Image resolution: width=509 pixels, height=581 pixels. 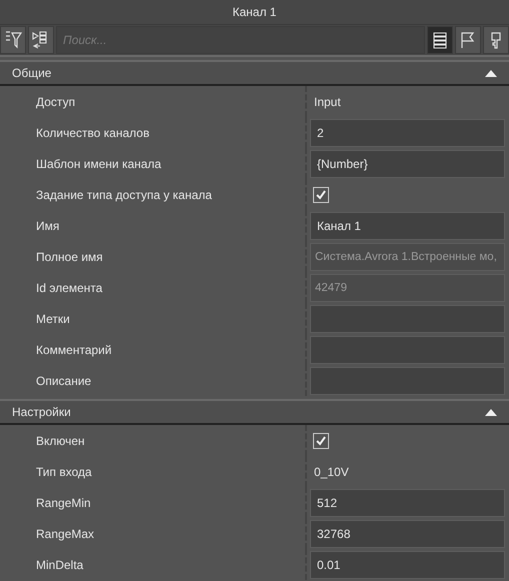 I want to click on value-text: Input, so click(x=327, y=101).